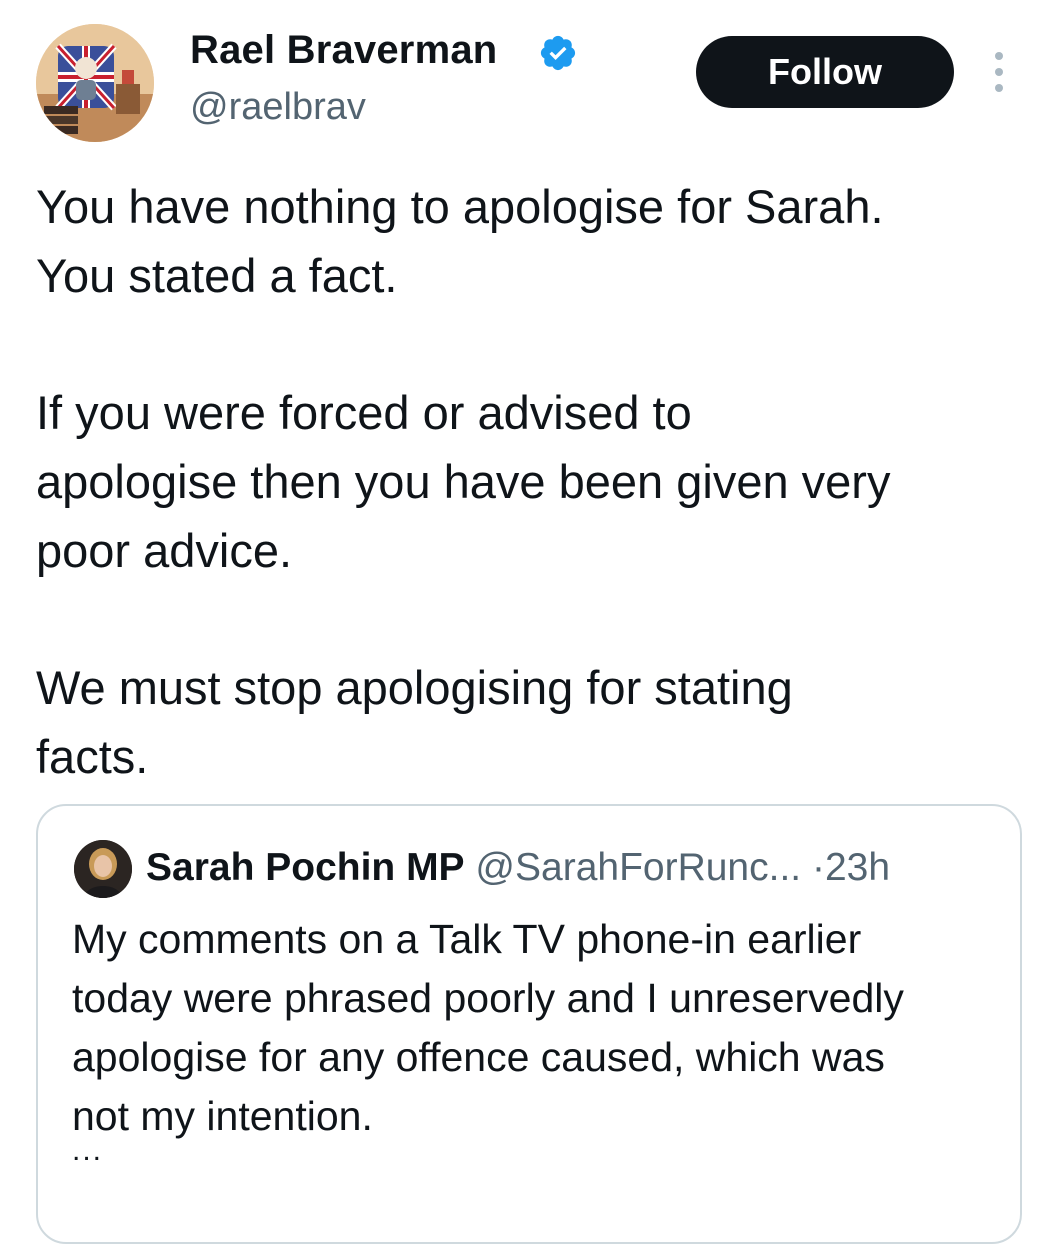 Image resolution: width=1060 pixels, height=1244 pixels. What do you see at coordinates (222, 1116) in the screenshot?
I see `quoted-line: not my intention.` at bounding box center [222, 1116].